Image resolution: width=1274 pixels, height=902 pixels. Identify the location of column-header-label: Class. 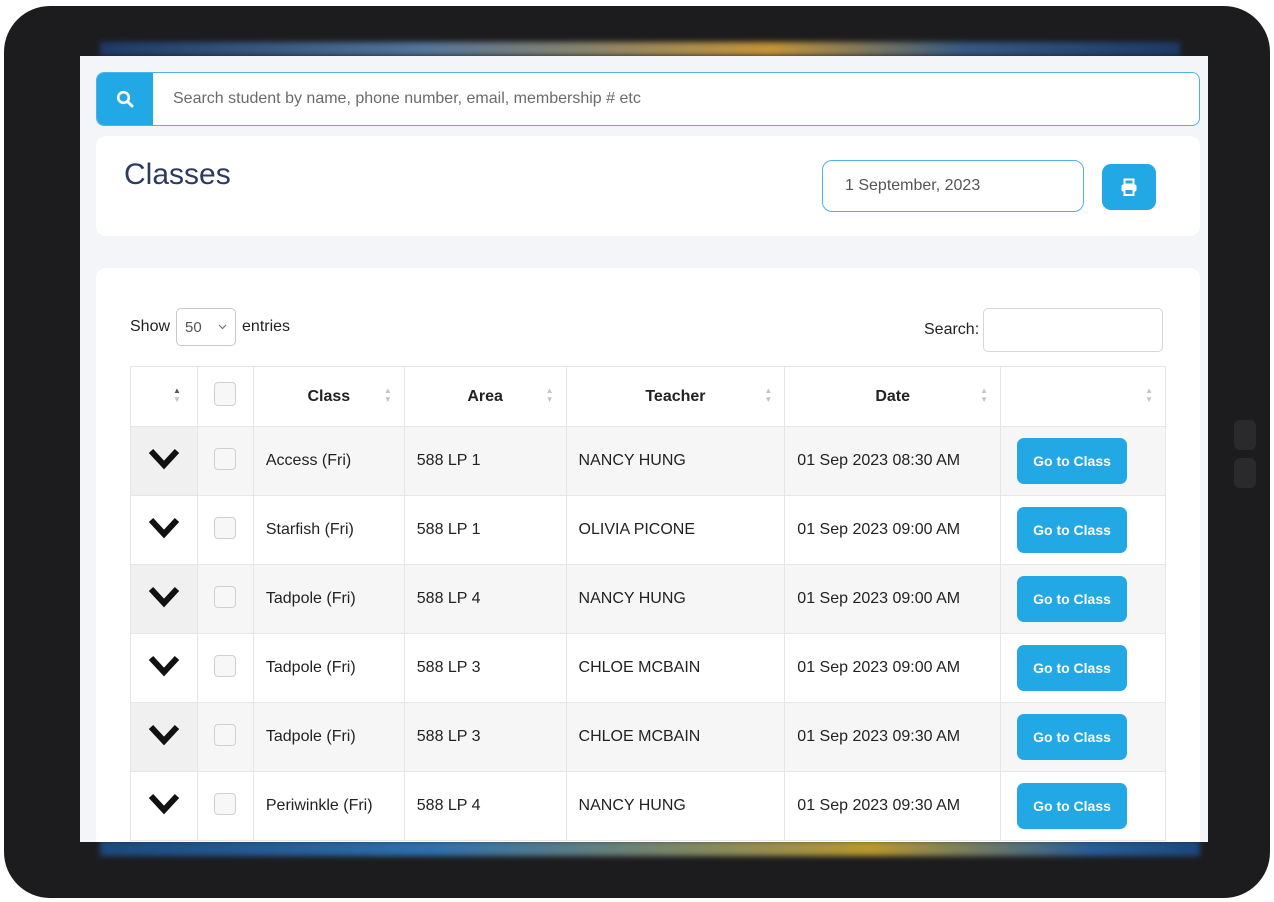
(329, 396).